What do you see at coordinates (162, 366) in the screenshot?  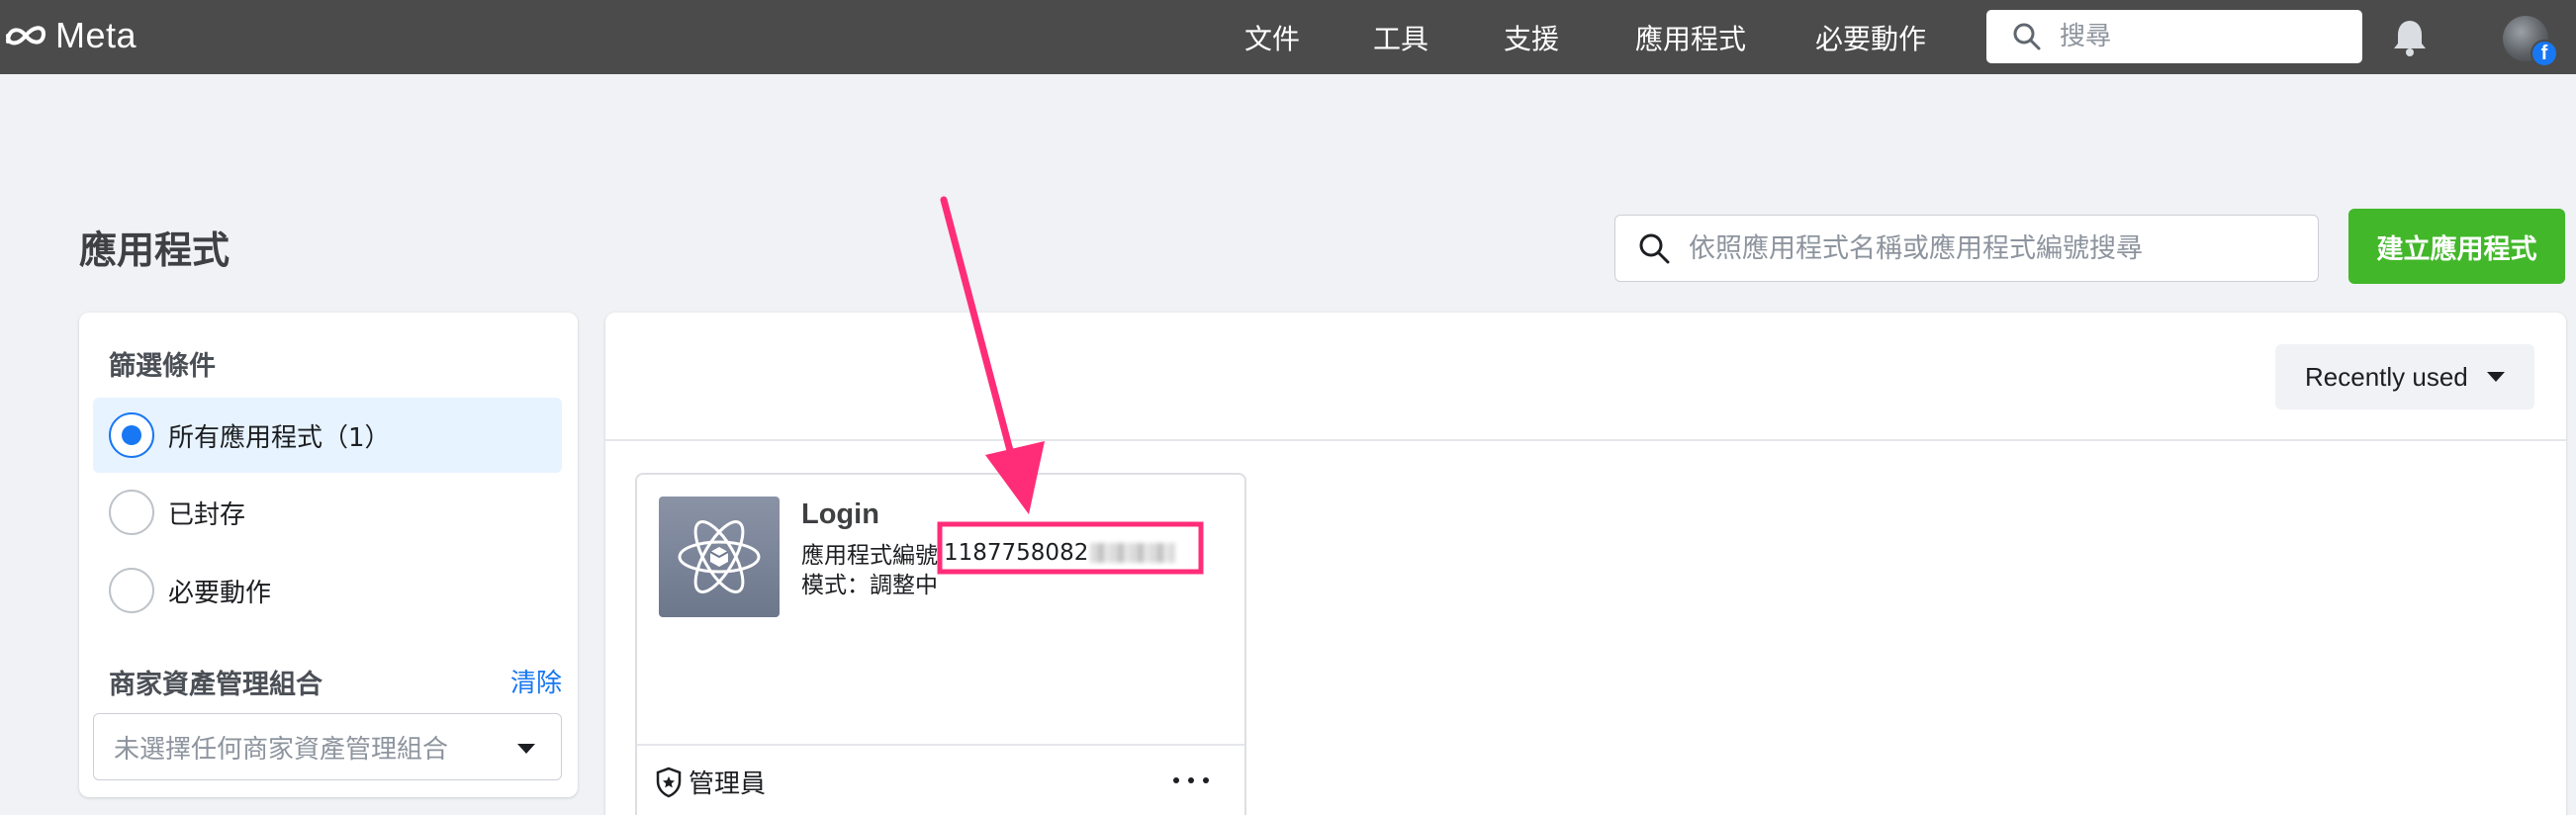 I see `filter-title: 篩選條件` at bounding box center [162, 366].